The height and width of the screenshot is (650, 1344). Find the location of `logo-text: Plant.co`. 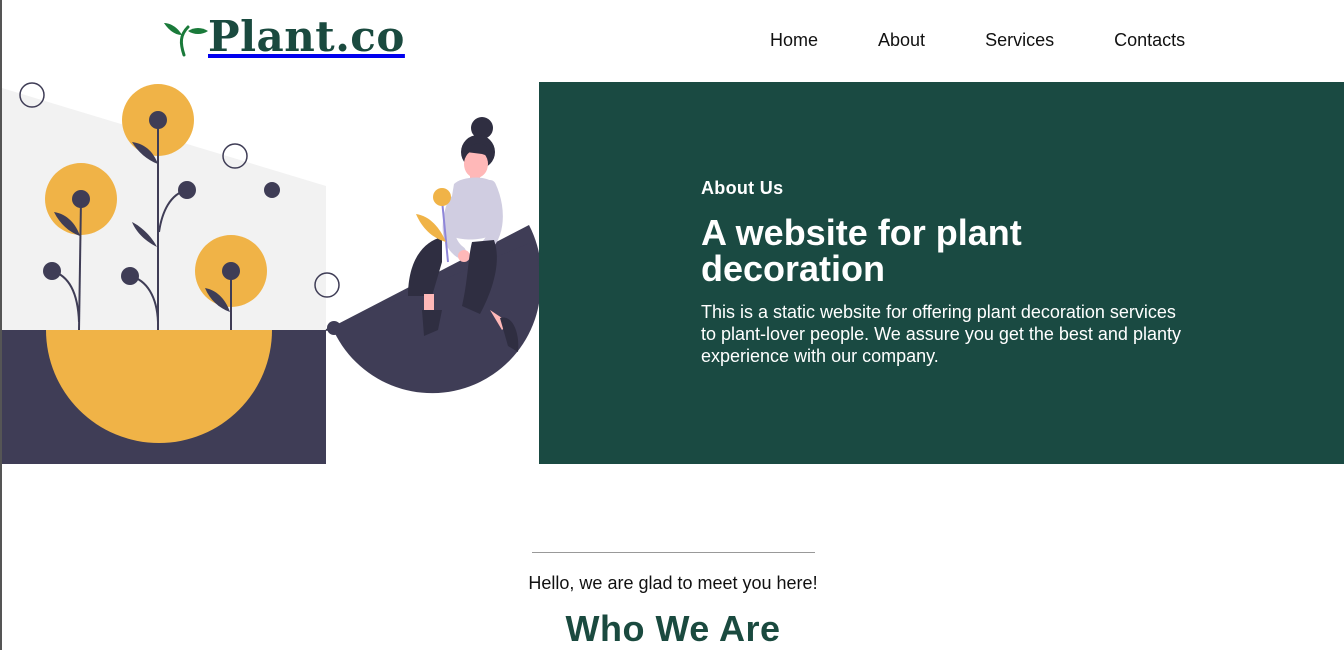

logo-text: Plant.co is located at coordinates (306, 36).